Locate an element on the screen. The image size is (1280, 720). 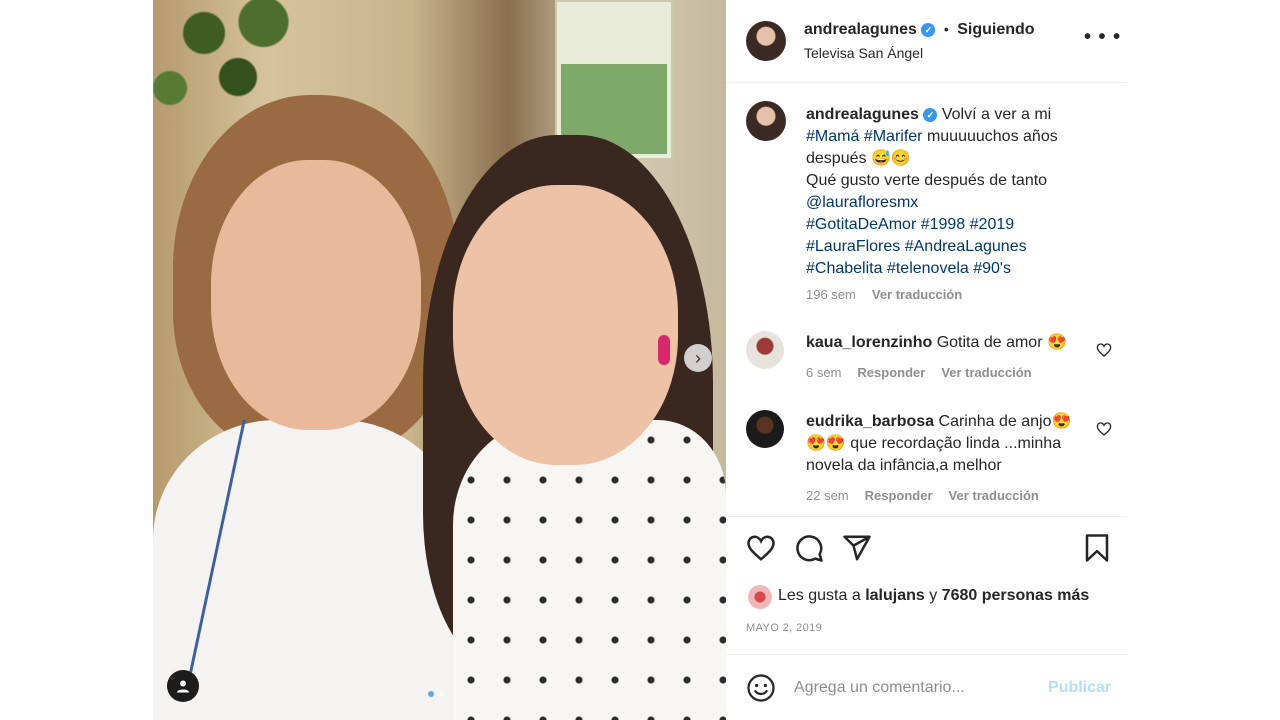
liker-avatar is located at coordinates (760, 597).